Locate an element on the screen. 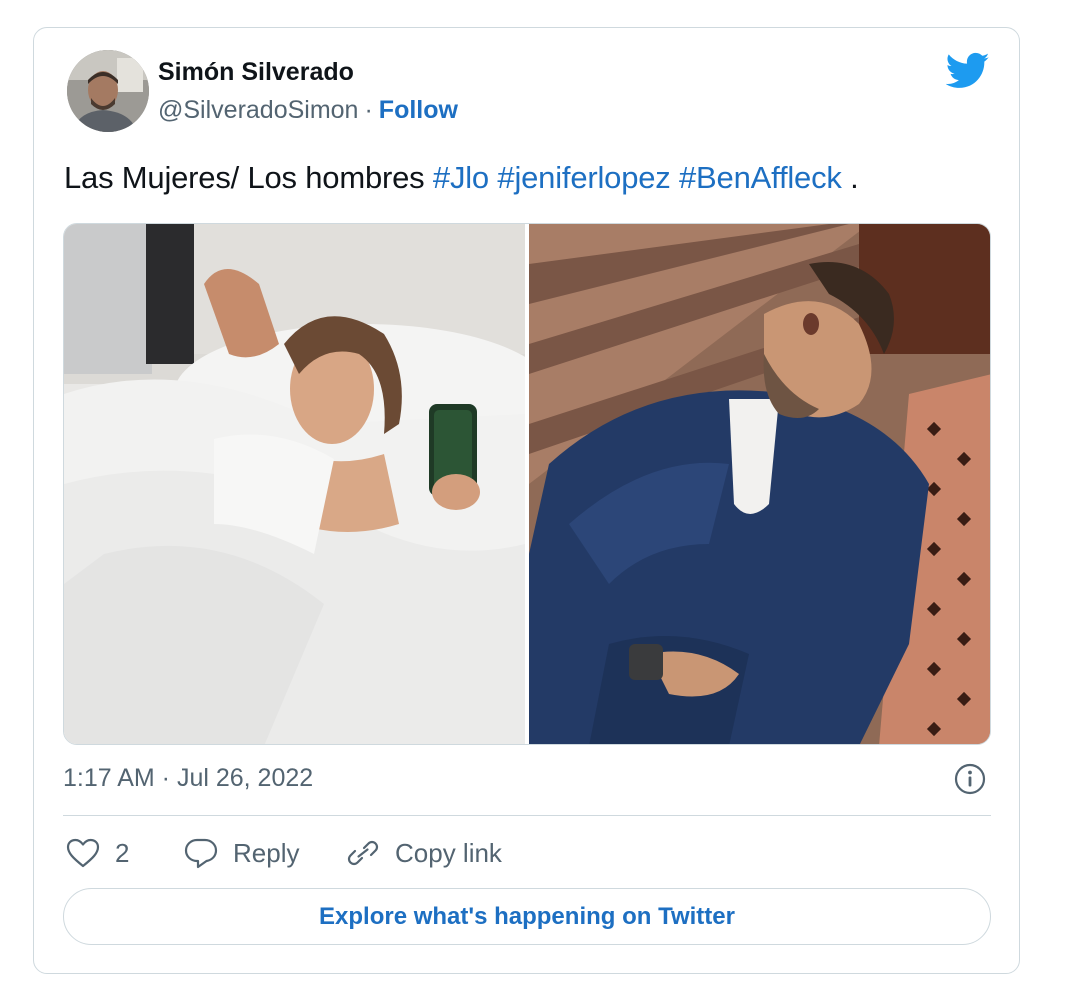  author-handle: @SilveradoSimon is located at coordinates (258, 110).